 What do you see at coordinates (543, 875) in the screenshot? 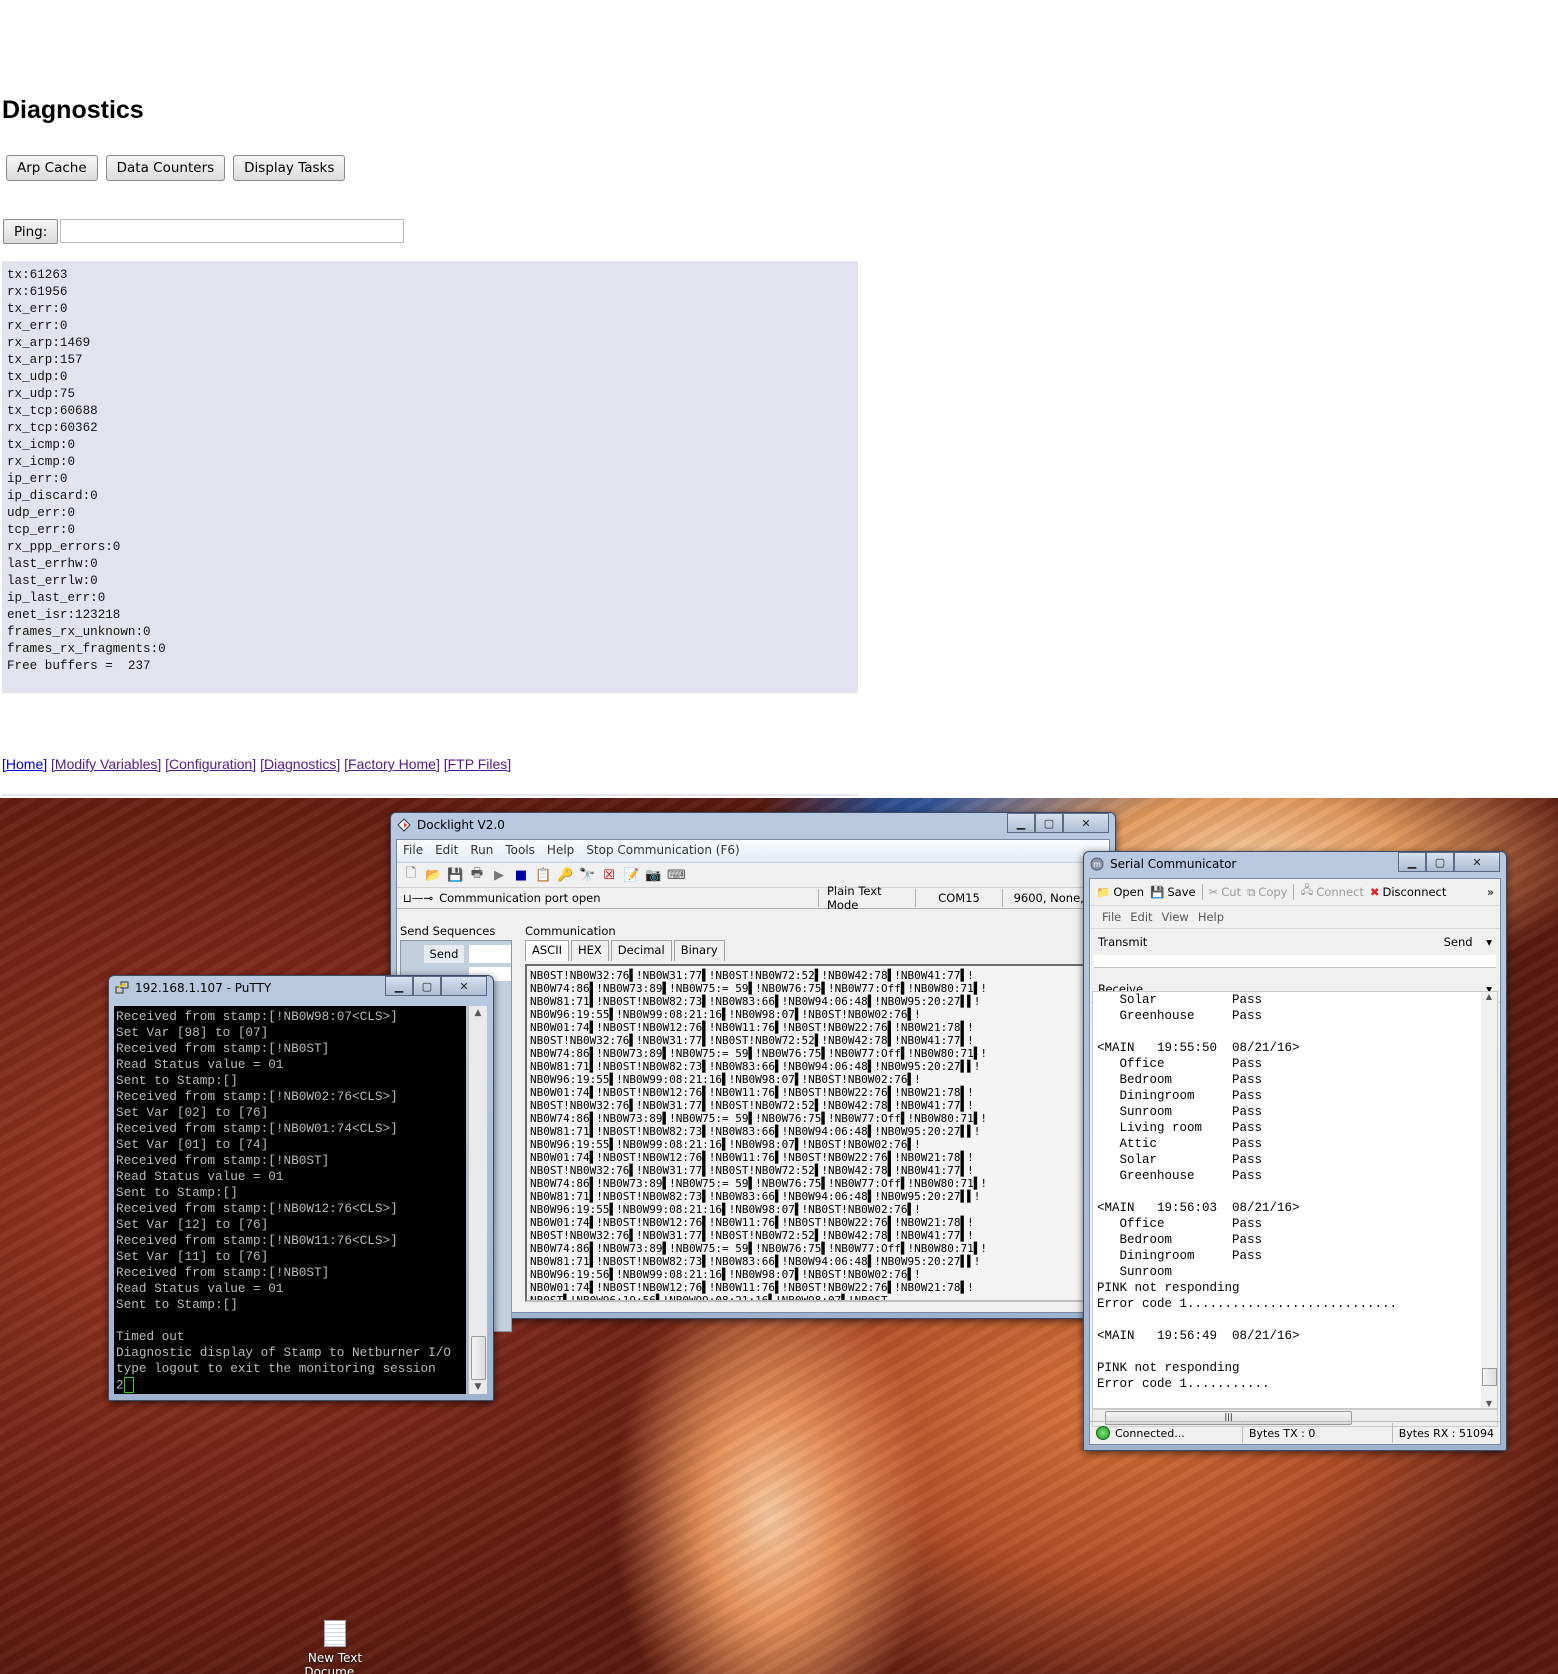
I see `settings-icon: 📋` at bounding box center [543, 875].